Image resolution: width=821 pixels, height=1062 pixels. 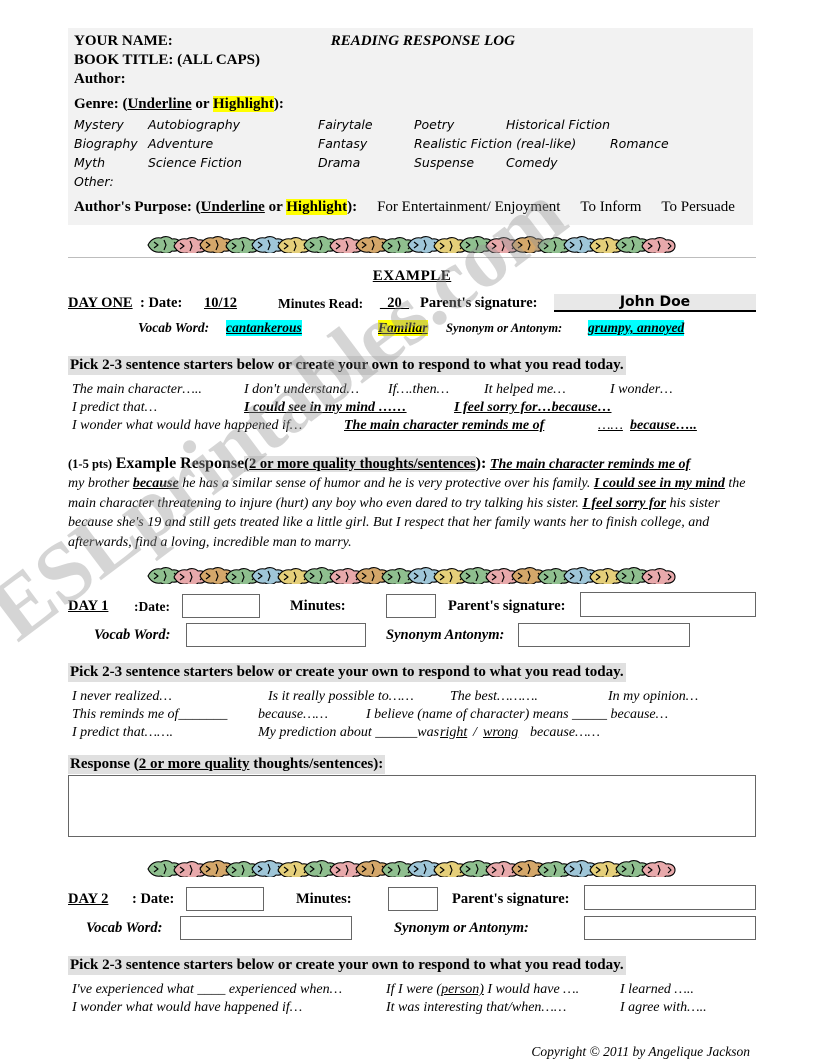 What do you see at coordinates (410, 181) in the screenshot?
I see `genre-option-other: Other:` at bounding box center [410, 181].